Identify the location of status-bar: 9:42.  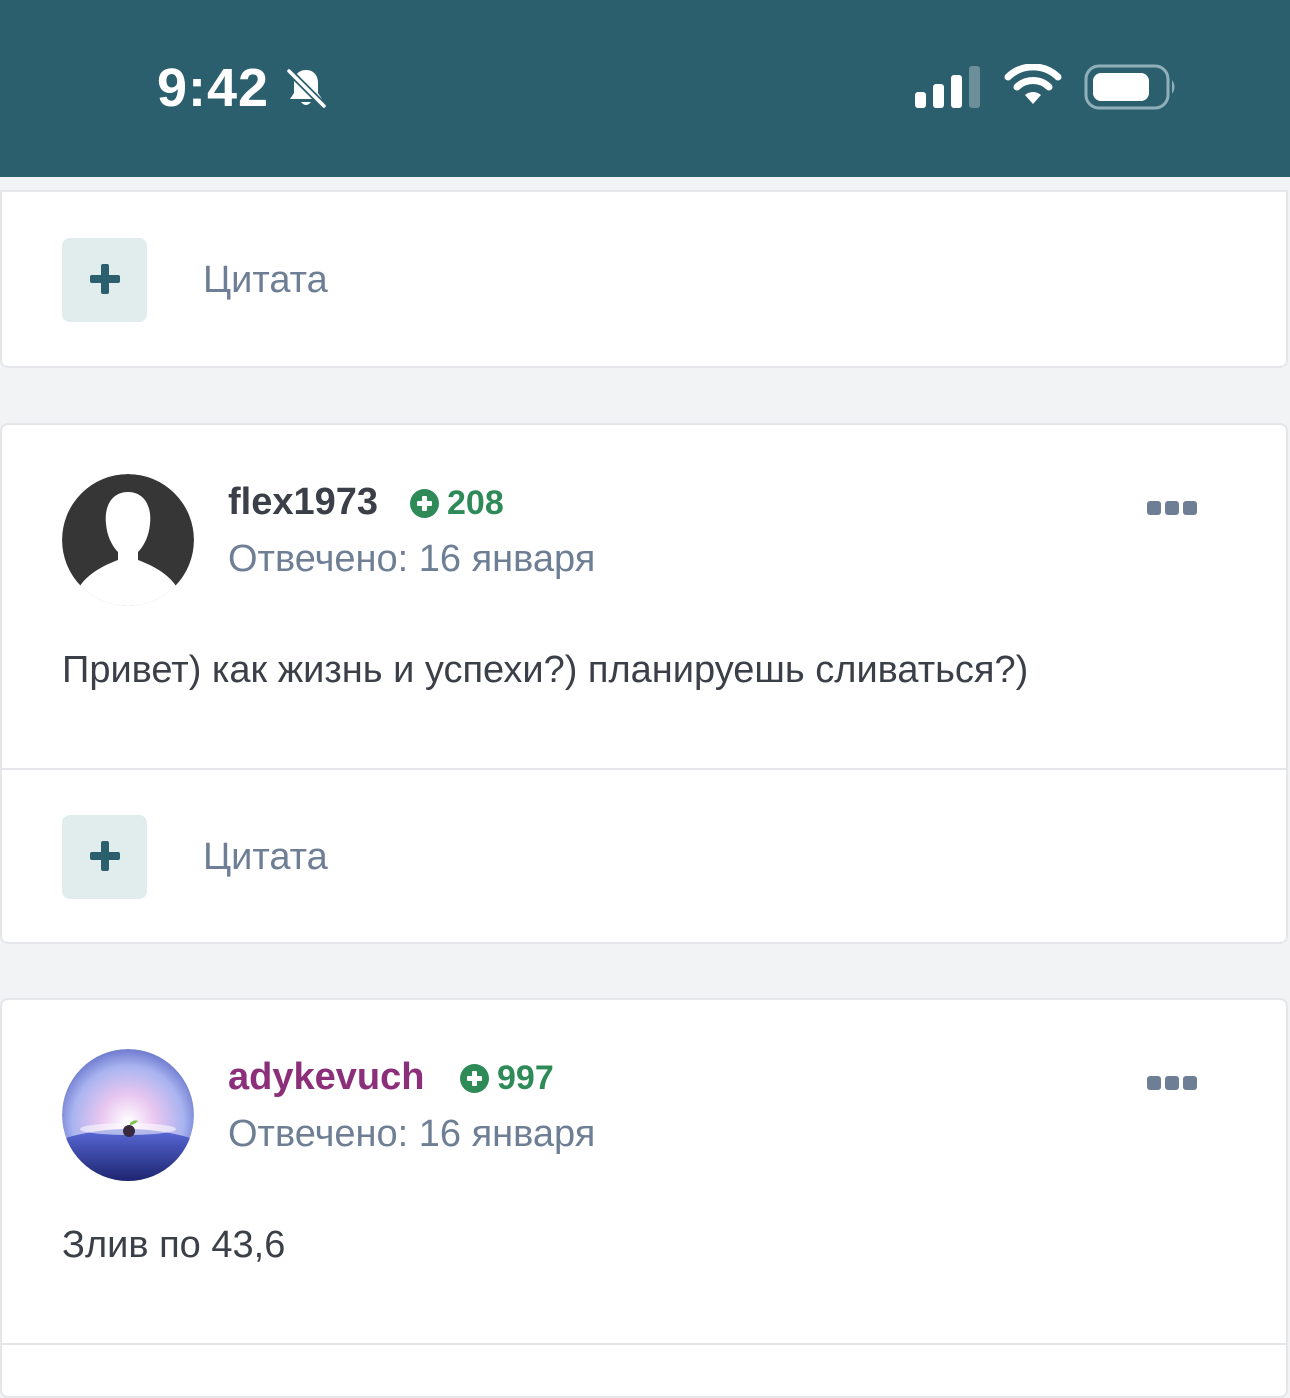
(645, 88).